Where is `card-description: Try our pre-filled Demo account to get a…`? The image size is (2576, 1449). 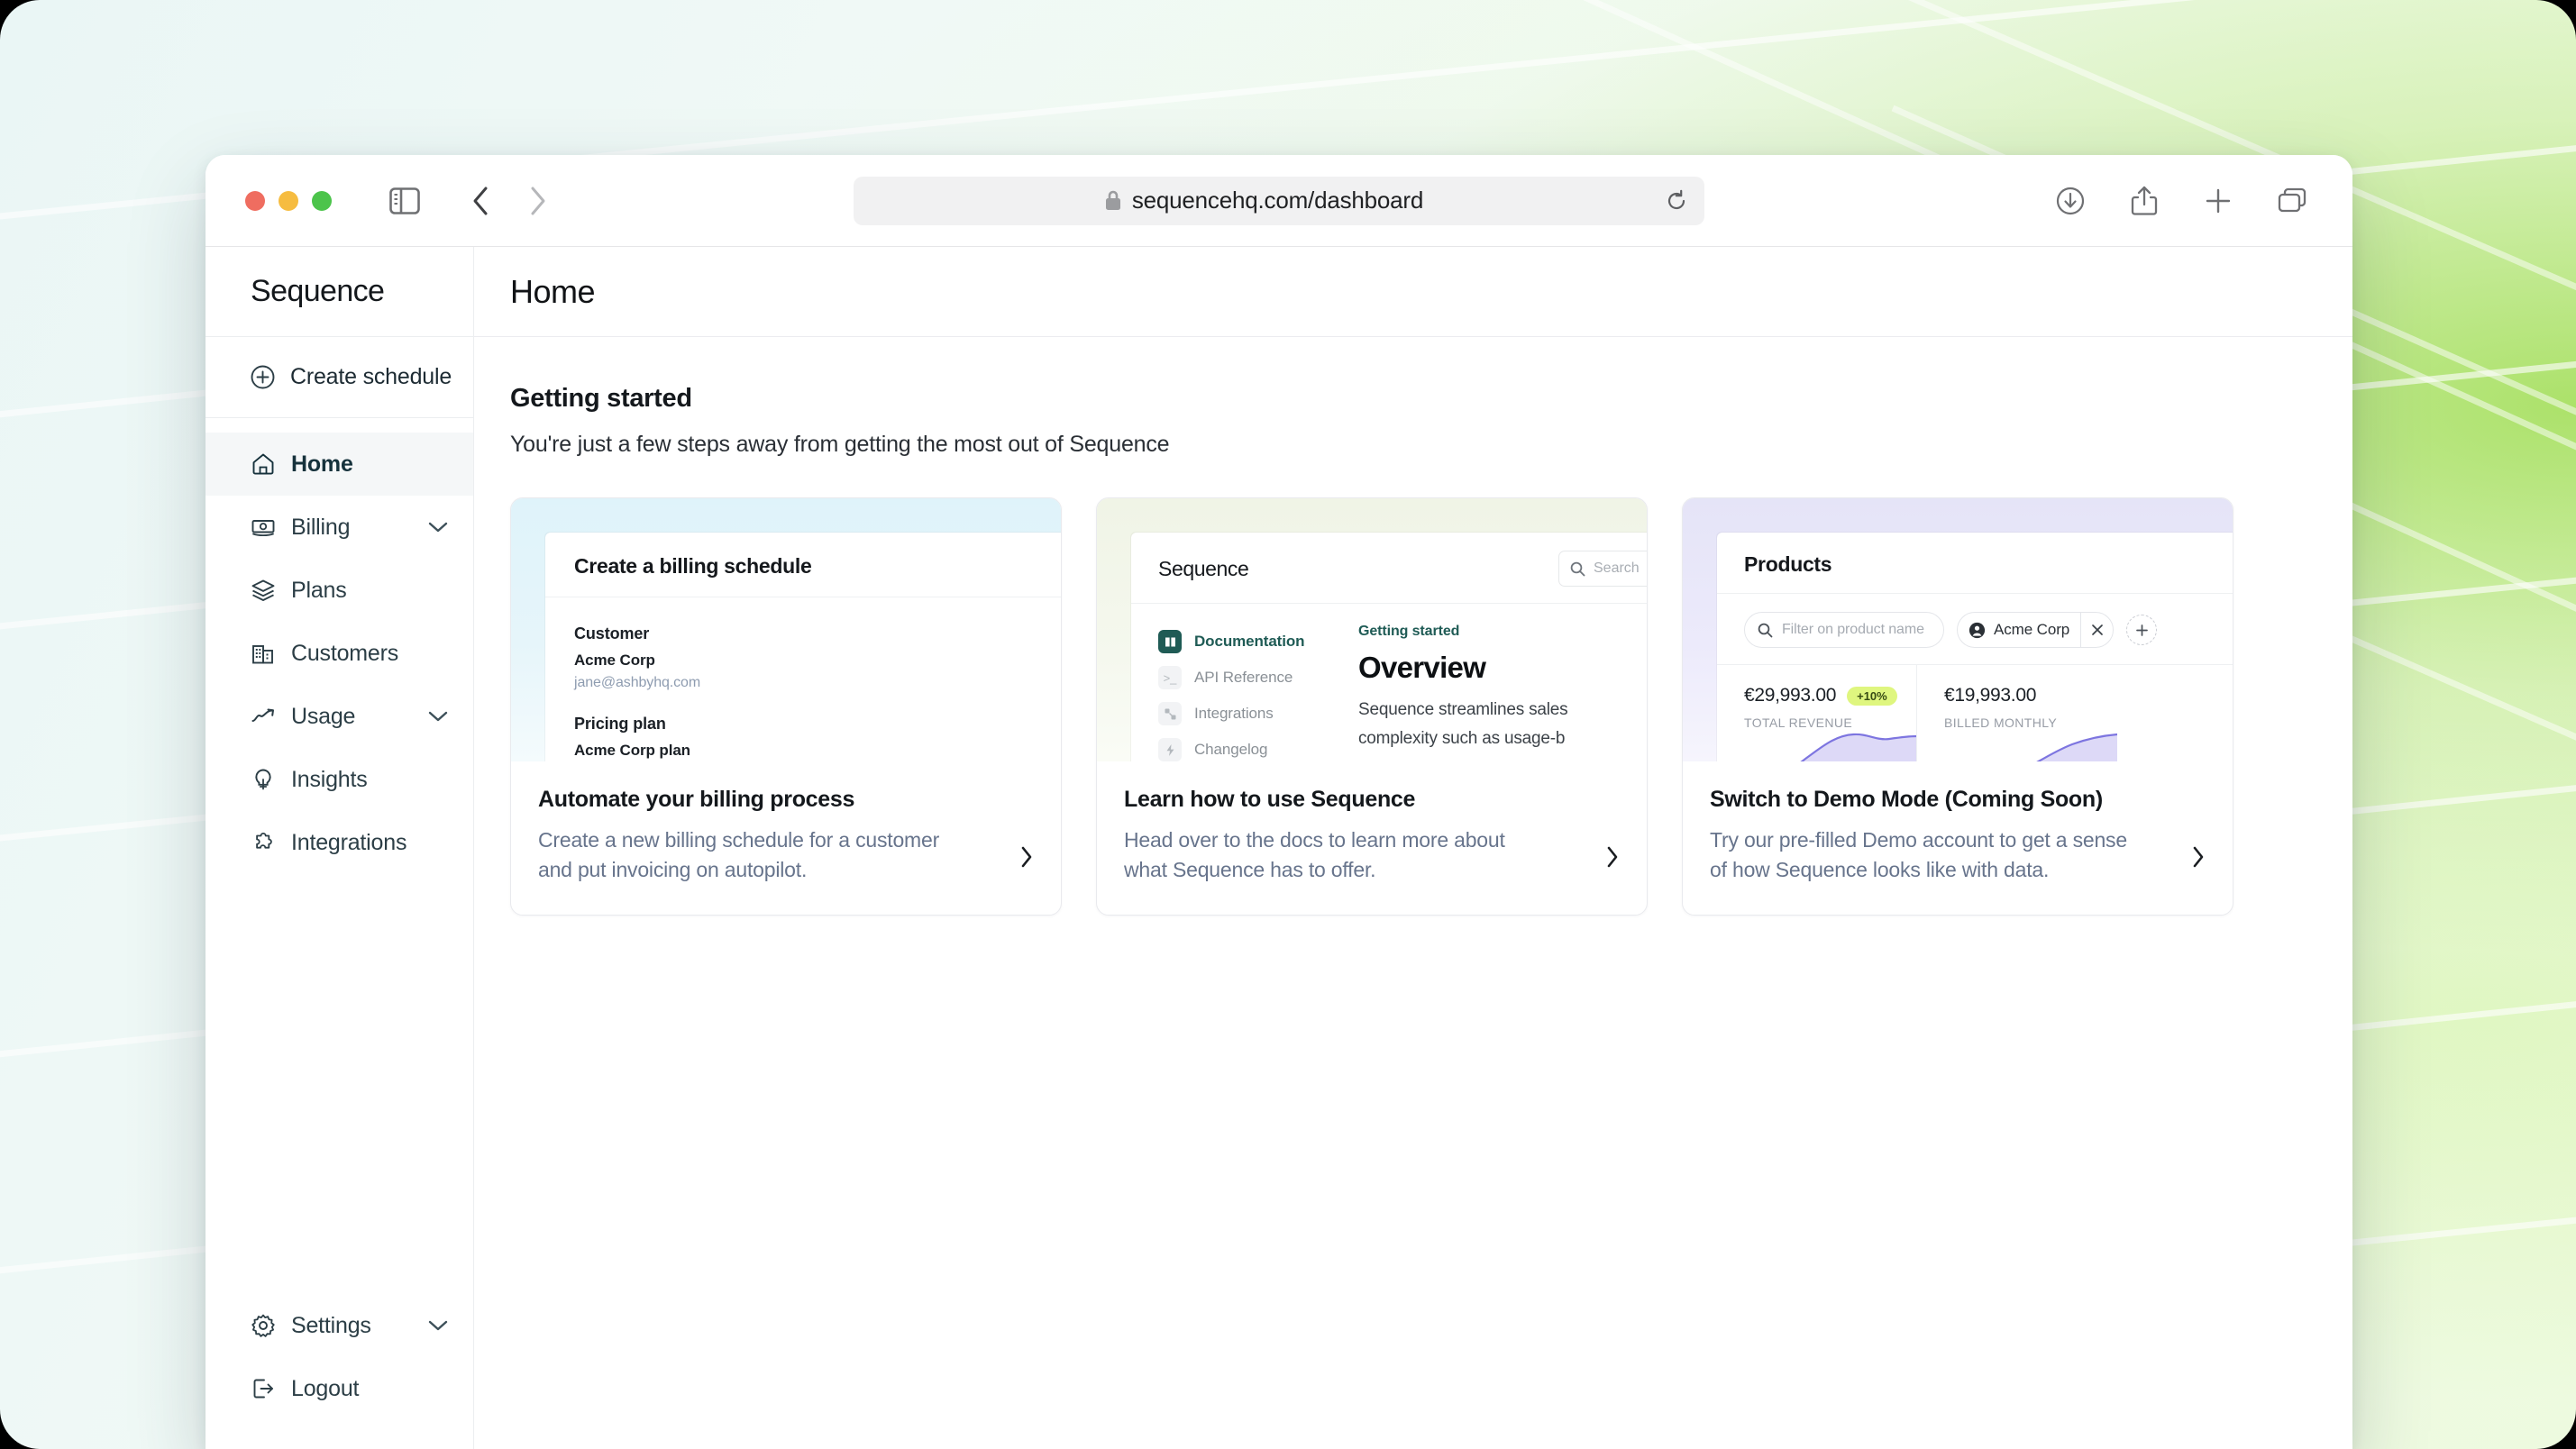 card-description: Try our pre-filled Demo account to get a… is located at coordinates (1919, 854).